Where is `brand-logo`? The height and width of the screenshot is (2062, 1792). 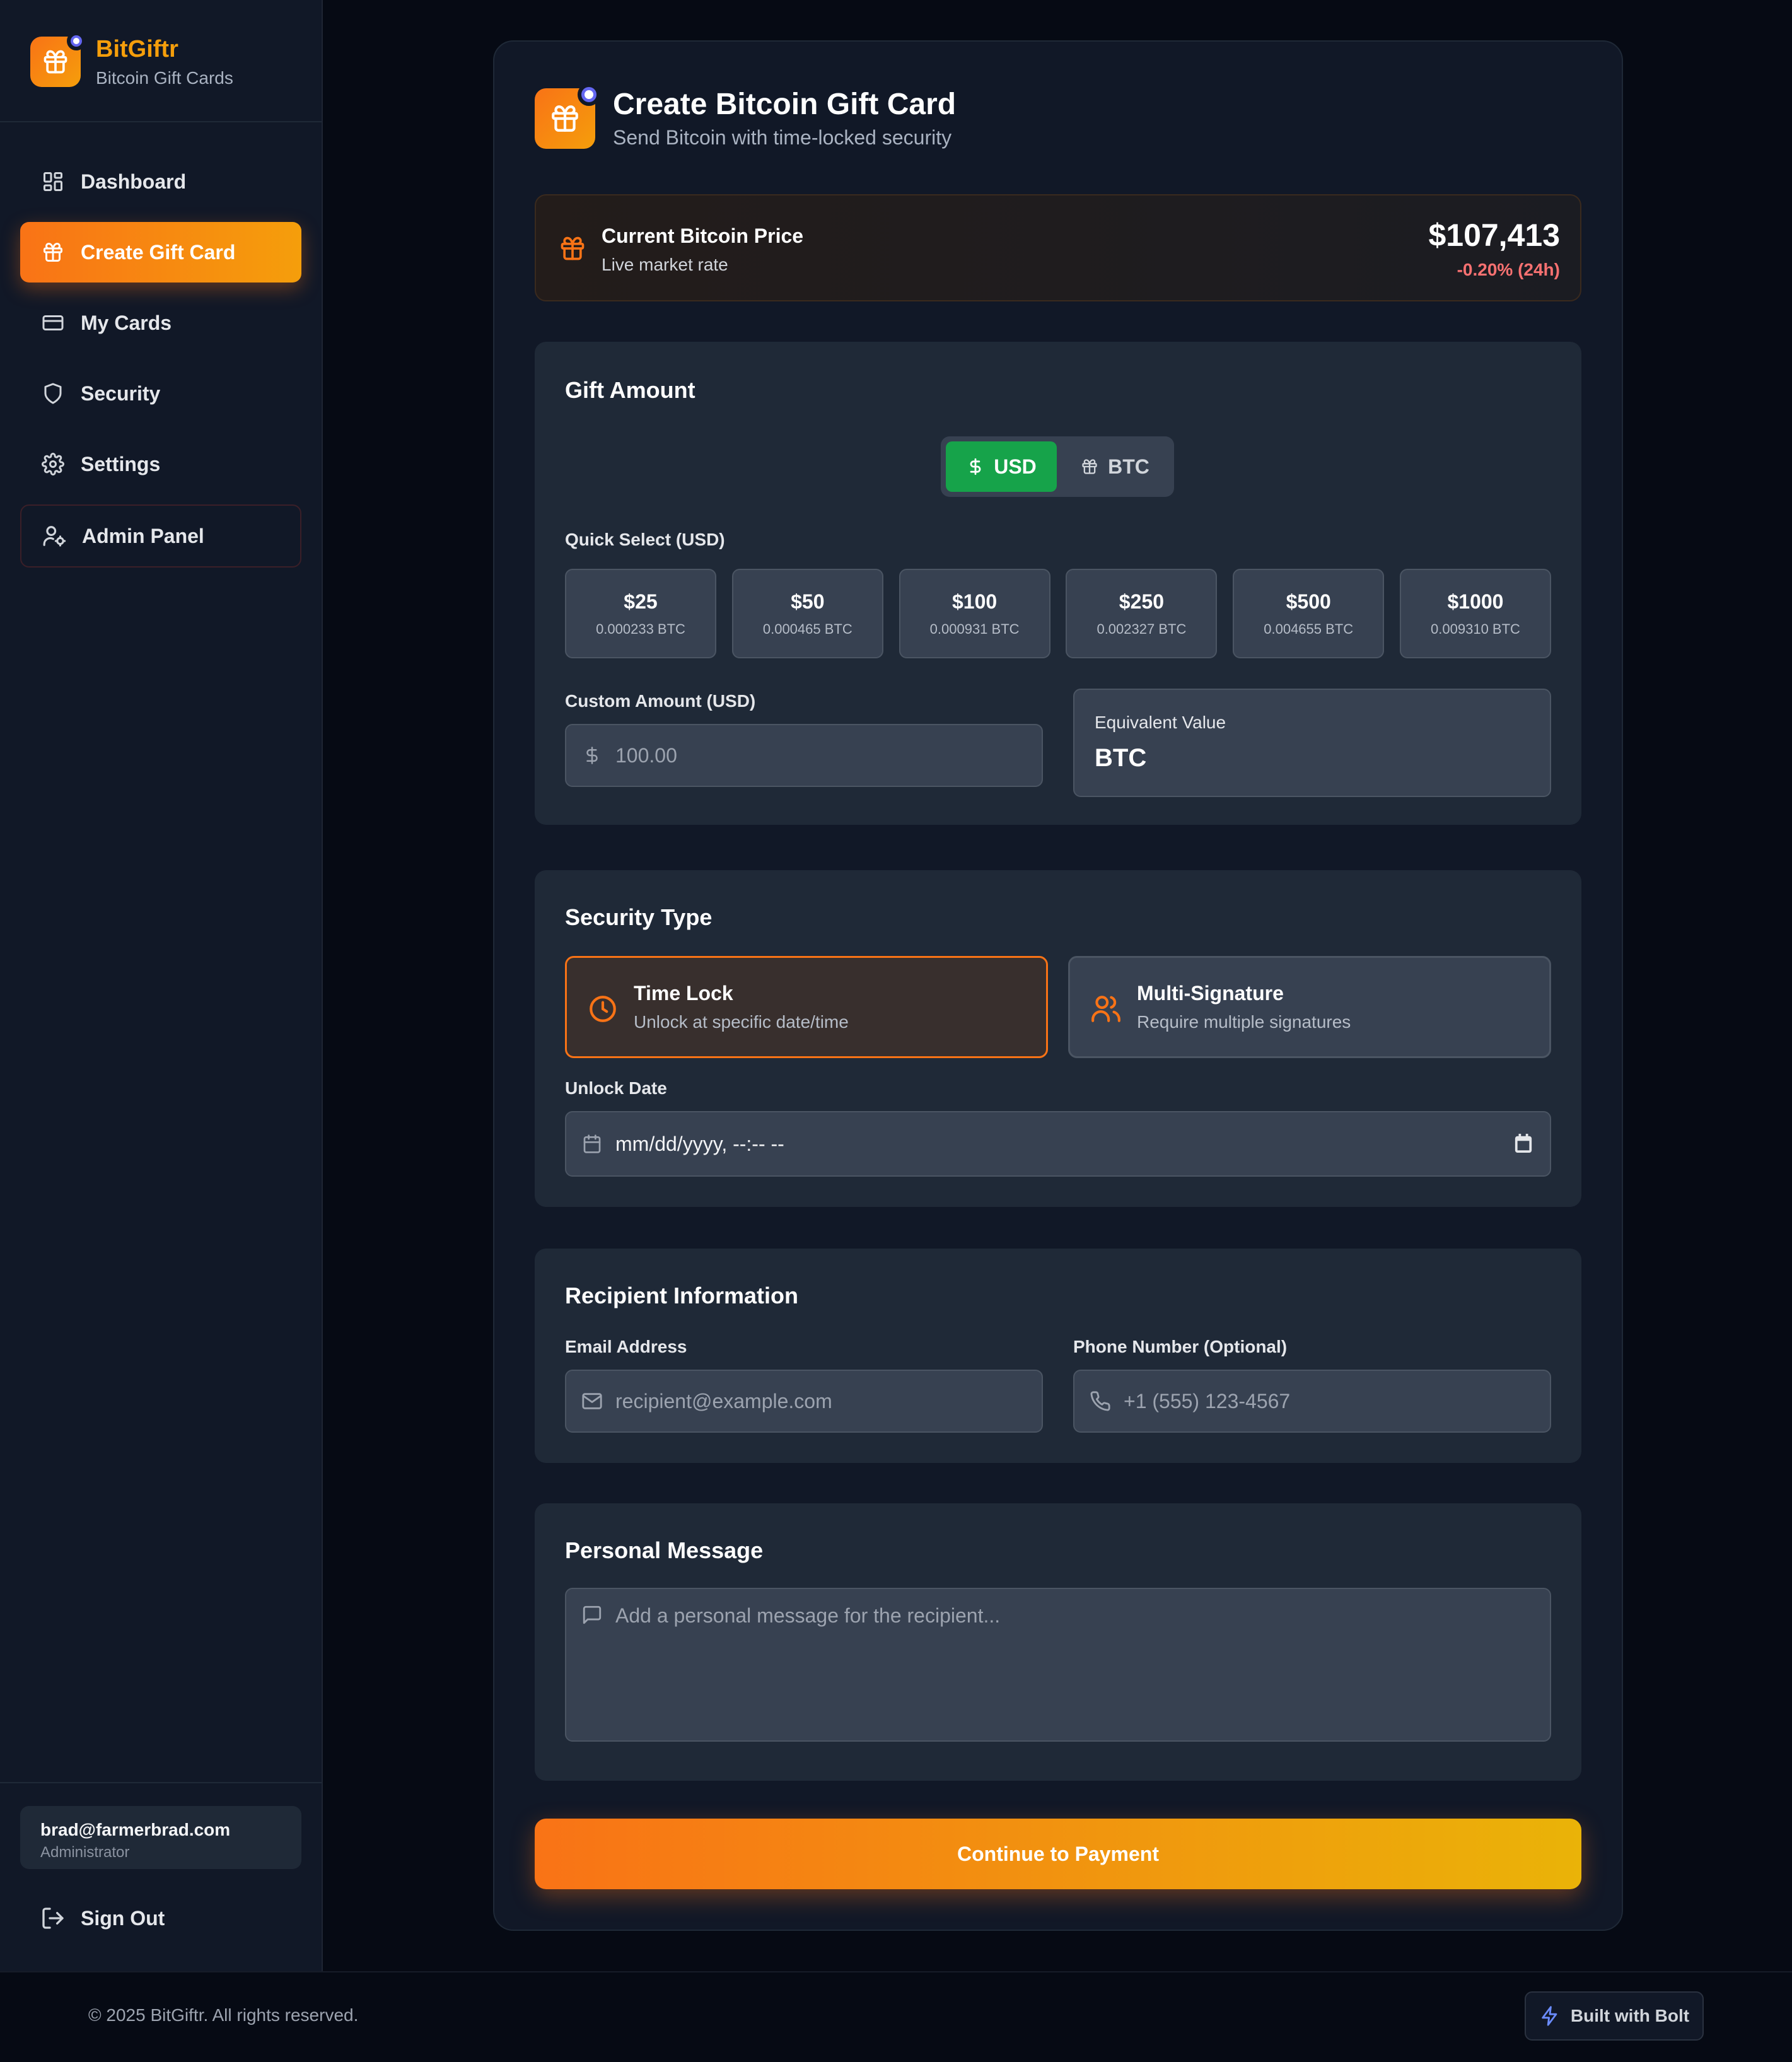
brand-logo is located at coordinates (58, 59).